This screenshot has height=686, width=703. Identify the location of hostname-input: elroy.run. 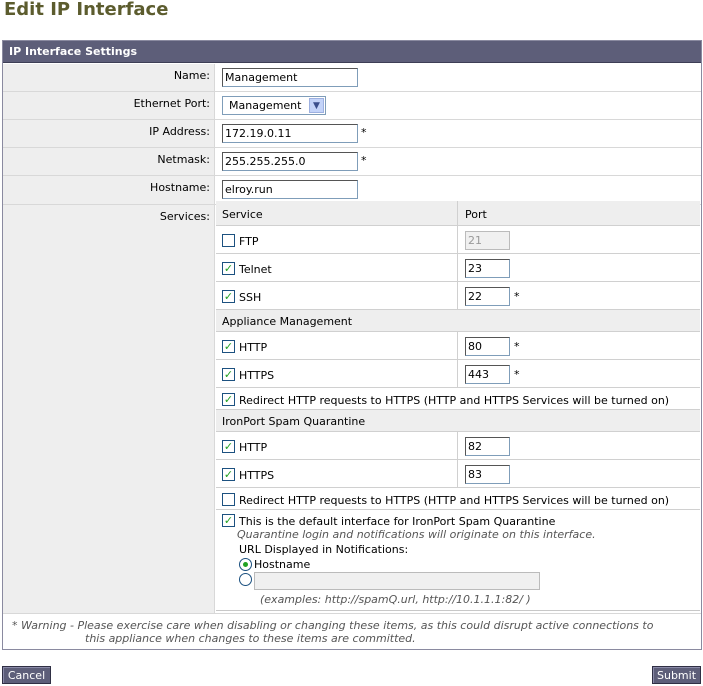
(290, 189).